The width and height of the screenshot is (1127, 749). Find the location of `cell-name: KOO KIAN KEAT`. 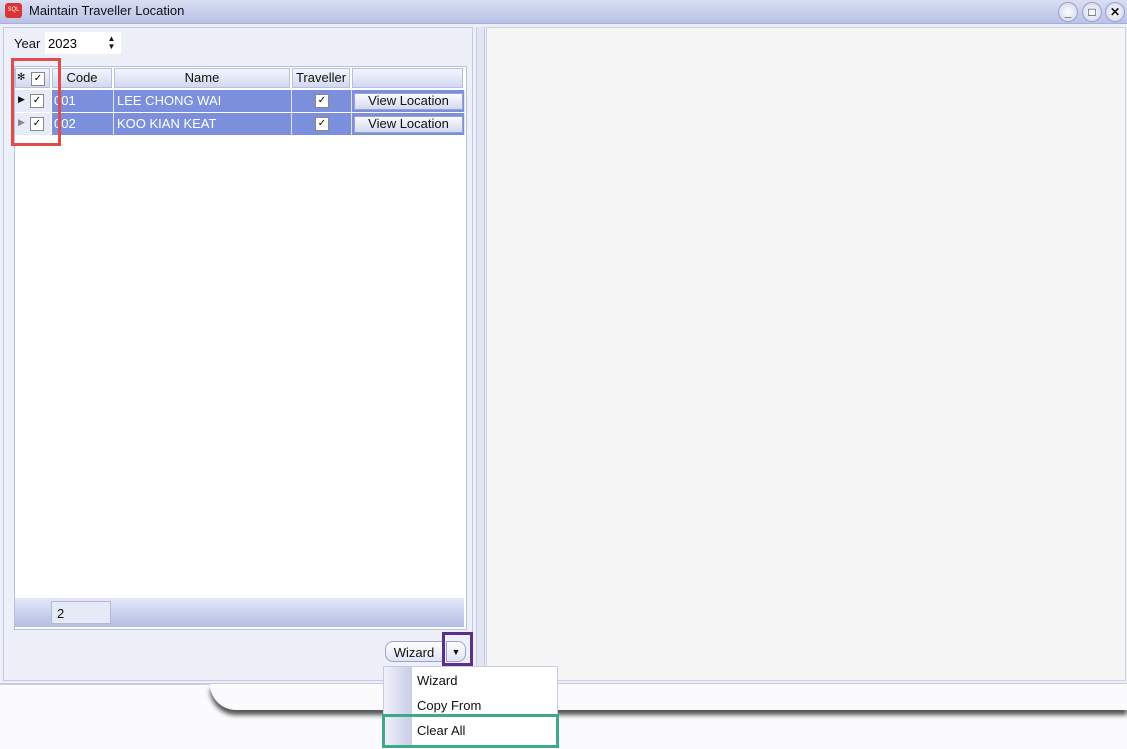

cell-name: KOO KIAN KEAT is located at coordinates (203, 124).